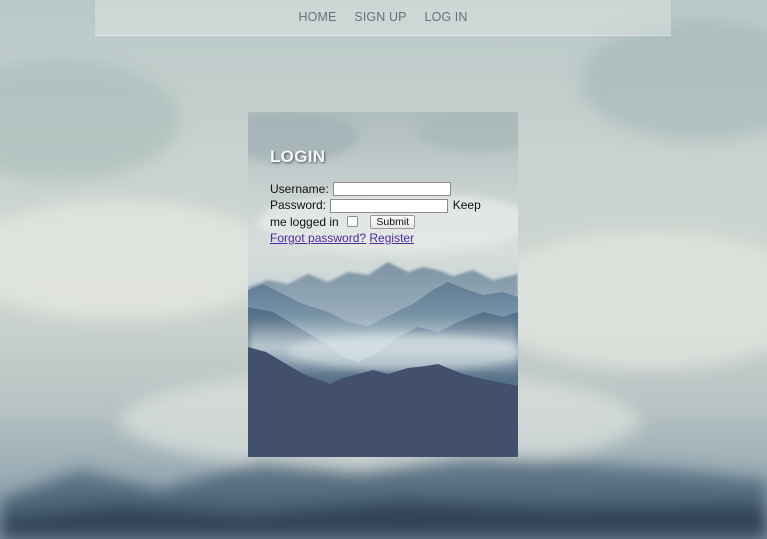 The width and height of the screenshot is (767, 539). I want to click on register-link: Register, so click(391, 238).